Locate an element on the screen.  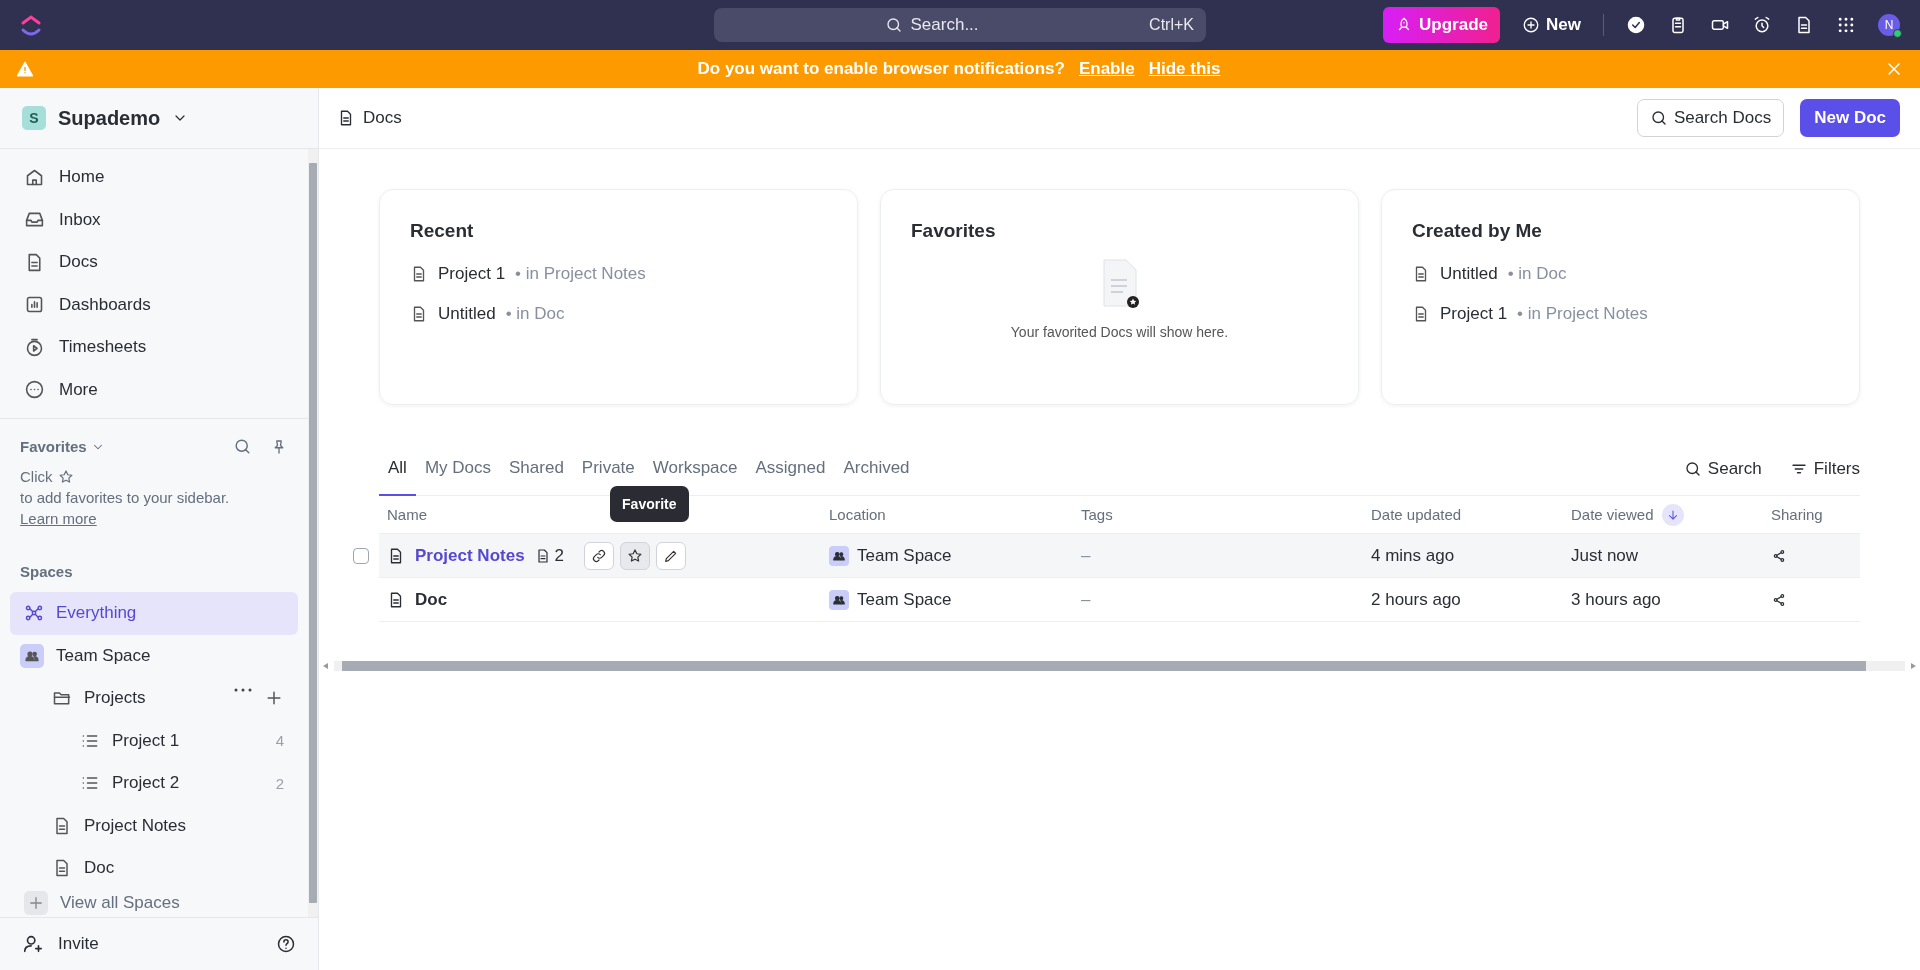
table-cell: Just now is located at coordinates (1605, 555).